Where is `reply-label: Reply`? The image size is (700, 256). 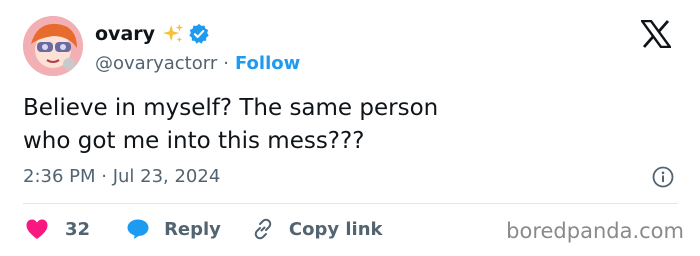
reply-label: Reply is located at coordinates (192, 229).